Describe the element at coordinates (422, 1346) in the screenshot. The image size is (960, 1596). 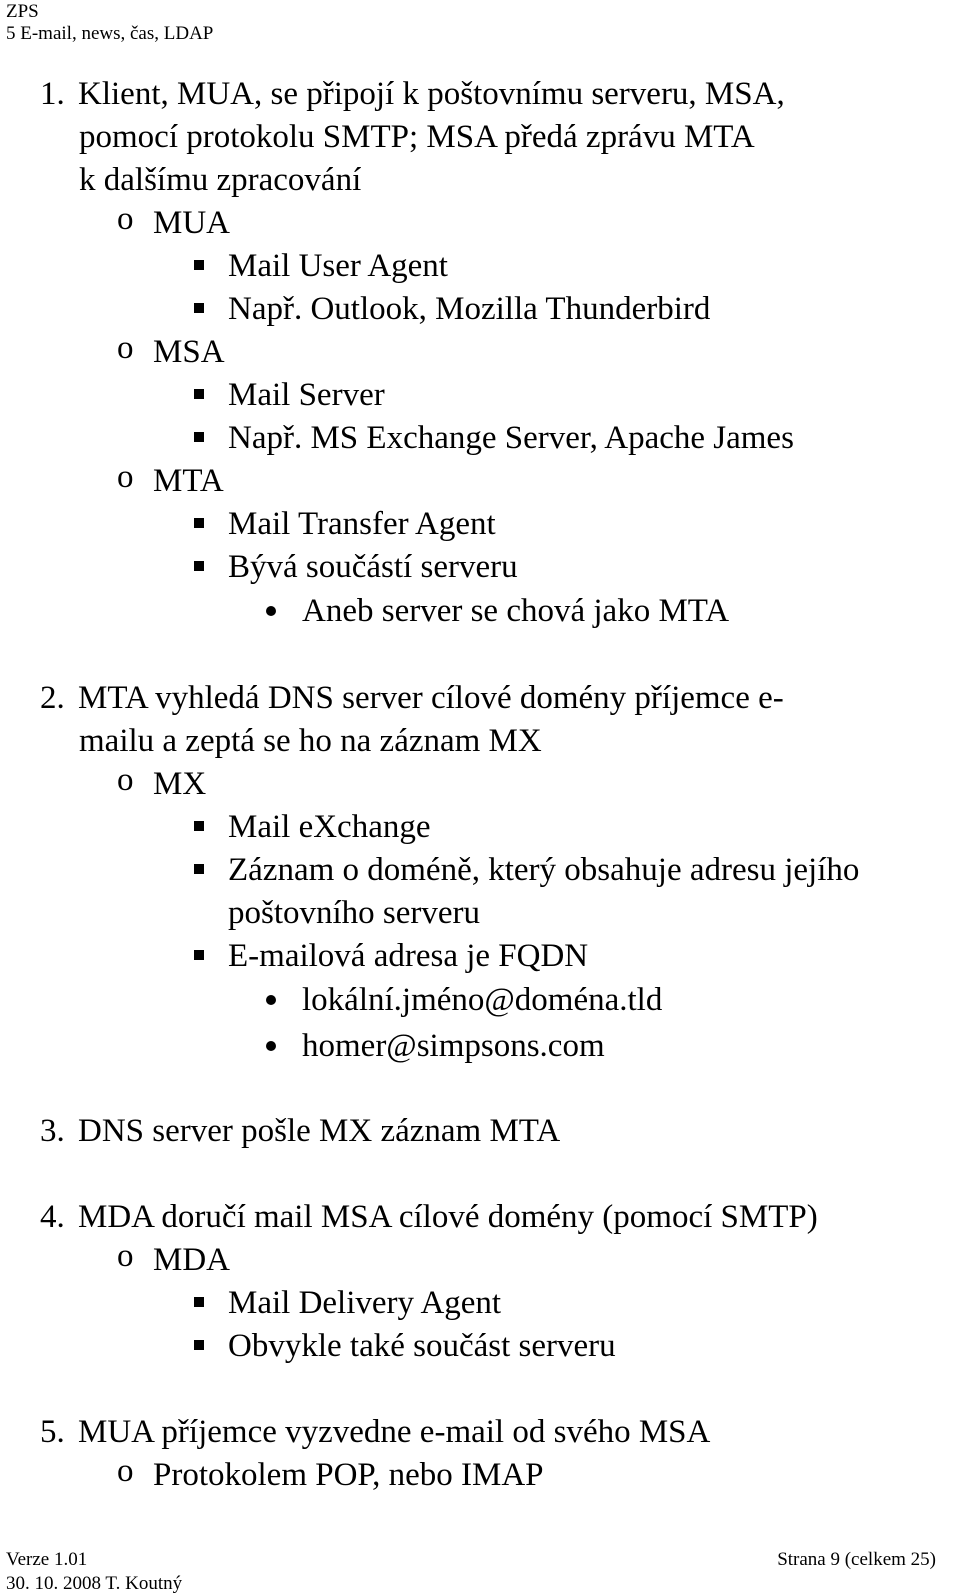
I see `detail-item: Obvykle také součást serveru` at that location.